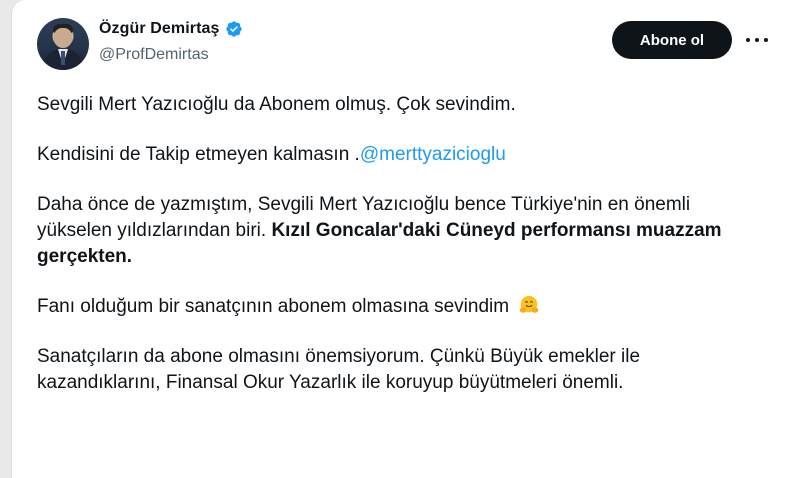  I want to click on more-options-icon, so click(757, 40).